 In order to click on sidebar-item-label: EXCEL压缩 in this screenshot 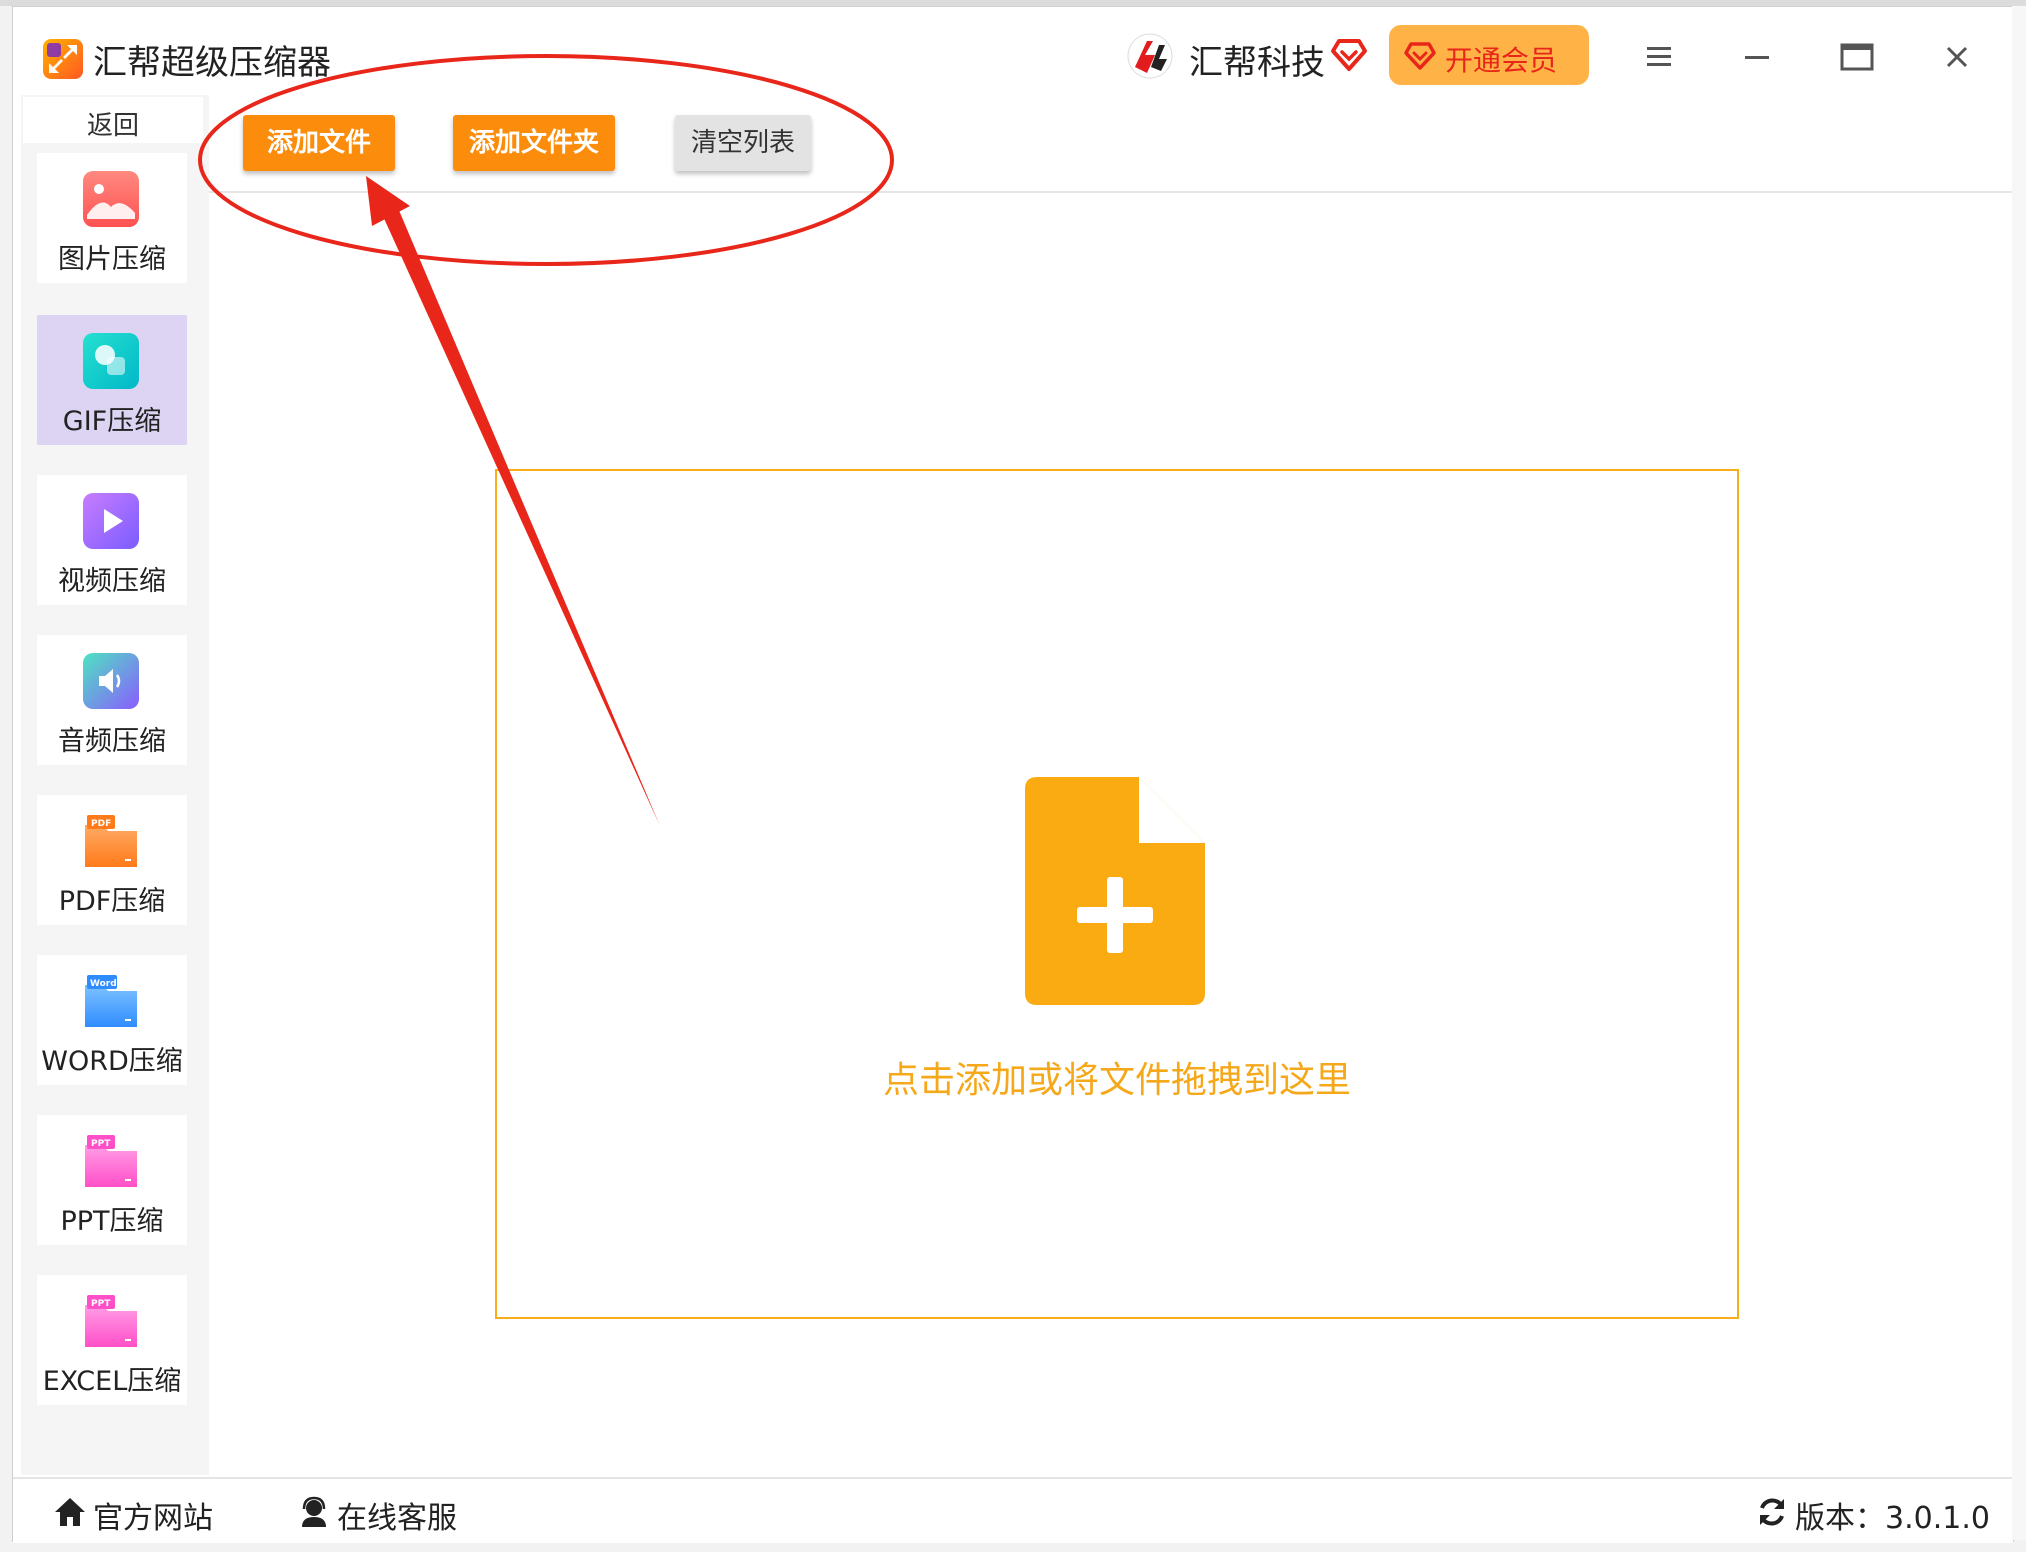, I will do `click(112, 1381)`.